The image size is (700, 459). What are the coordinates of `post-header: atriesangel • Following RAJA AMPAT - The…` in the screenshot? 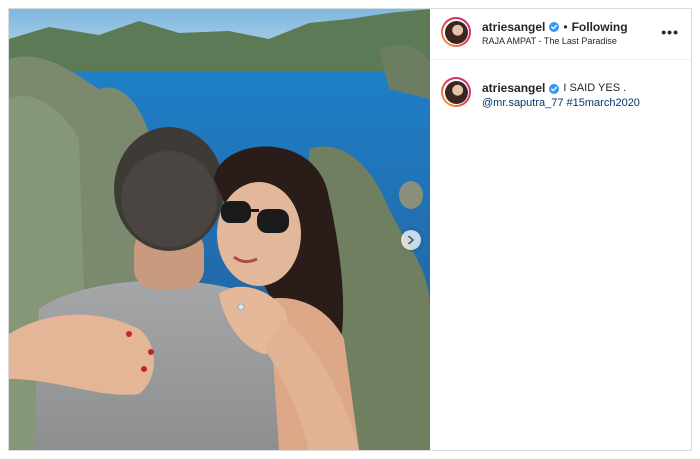 It's located at (560, 34).